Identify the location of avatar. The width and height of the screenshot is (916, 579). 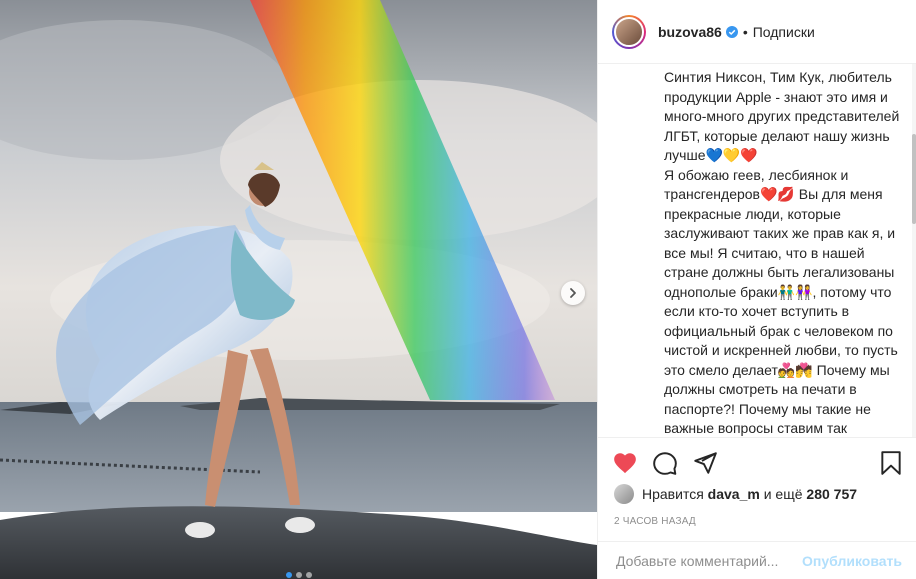
(629, 31).